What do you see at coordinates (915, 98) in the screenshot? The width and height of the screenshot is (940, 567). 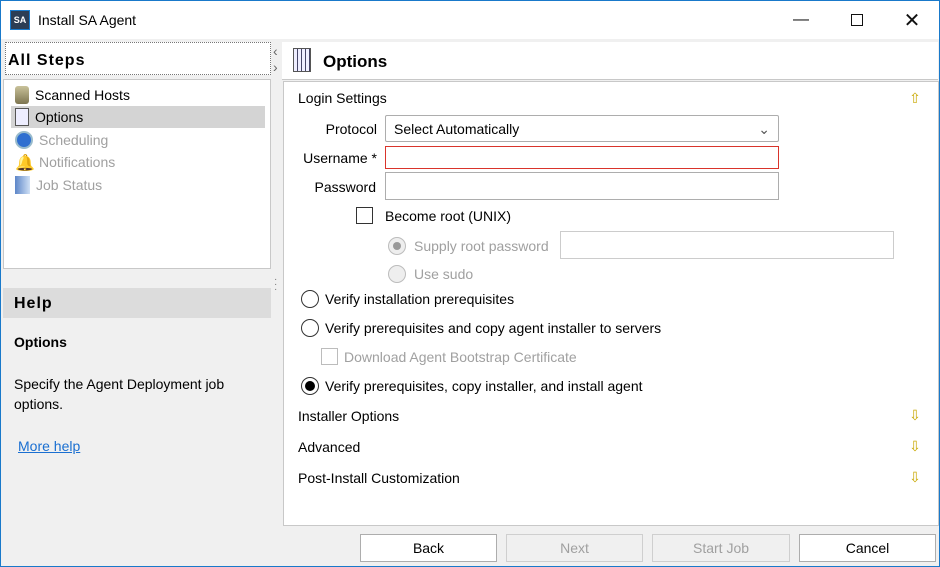 I see `collapse-up-arrow-icon: ⇧` at bounding box center [915, 98].